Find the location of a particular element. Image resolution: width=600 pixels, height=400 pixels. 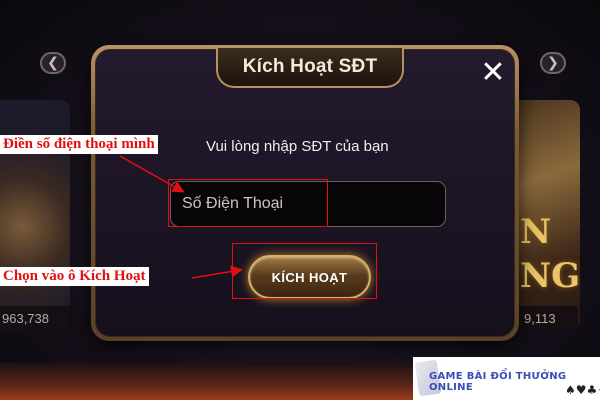

phone-hint-arrow is located at coordinates (152, 174).